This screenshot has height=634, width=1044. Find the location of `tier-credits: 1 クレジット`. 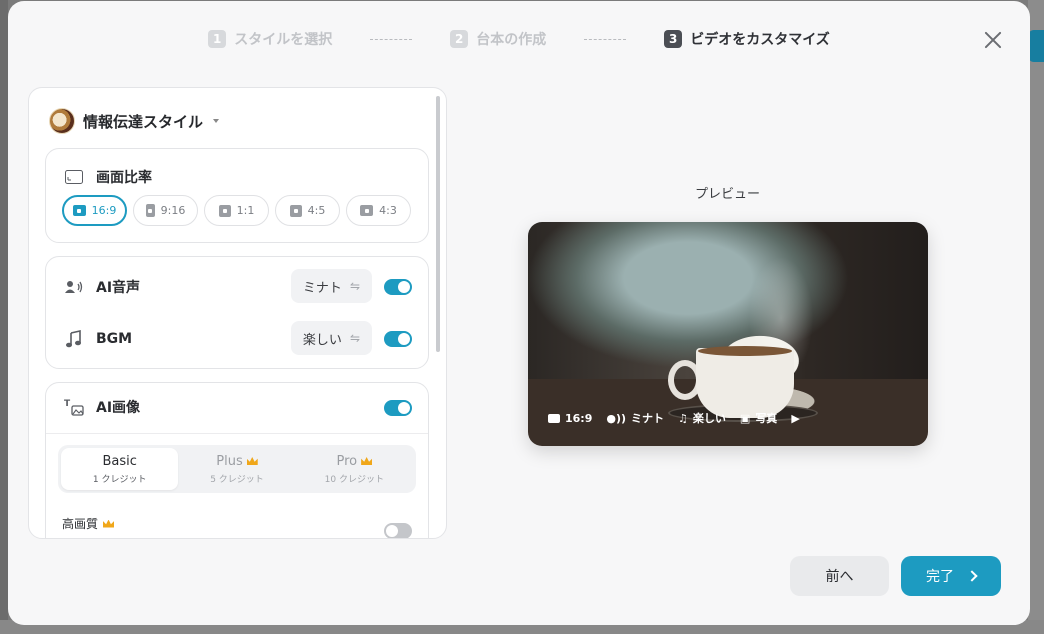

tier-credits: 1 クレジット is located at coordinates (119, 479).